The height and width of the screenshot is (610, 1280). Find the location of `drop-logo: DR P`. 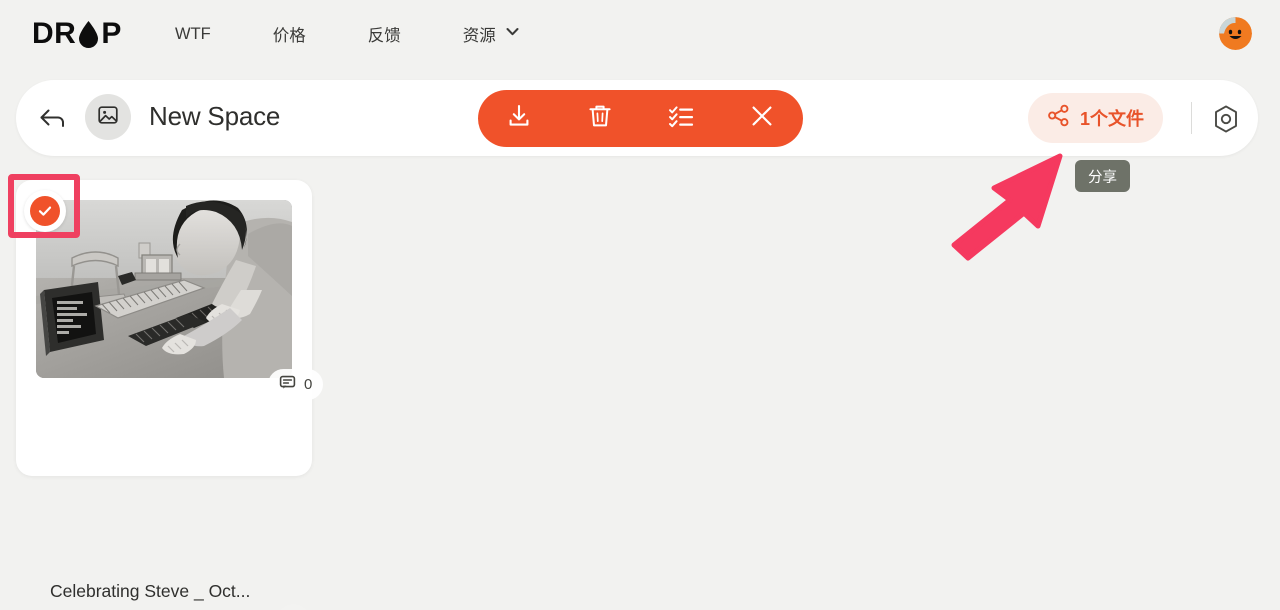

drop-logo: DR P is located at coordinates (77, 34).